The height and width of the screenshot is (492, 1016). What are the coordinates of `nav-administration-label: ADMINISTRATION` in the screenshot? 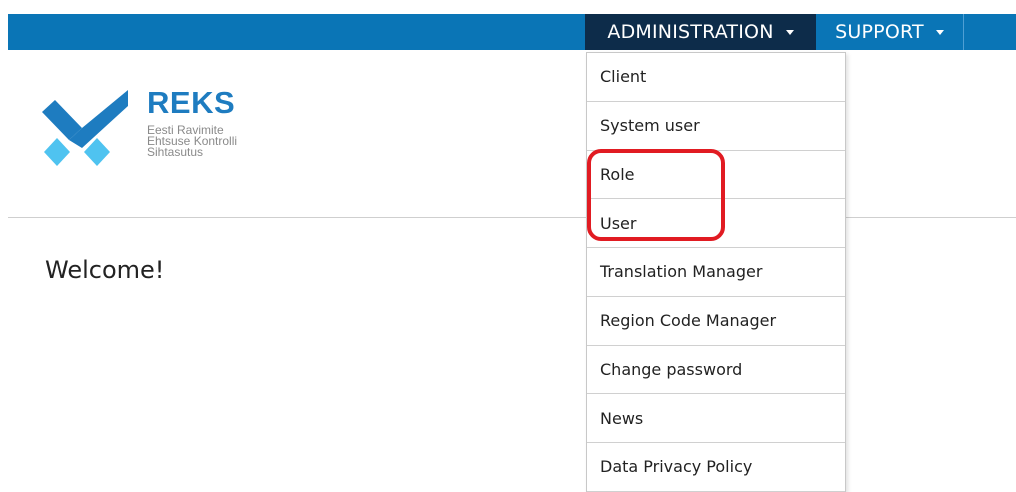 It's located at (690, 32).